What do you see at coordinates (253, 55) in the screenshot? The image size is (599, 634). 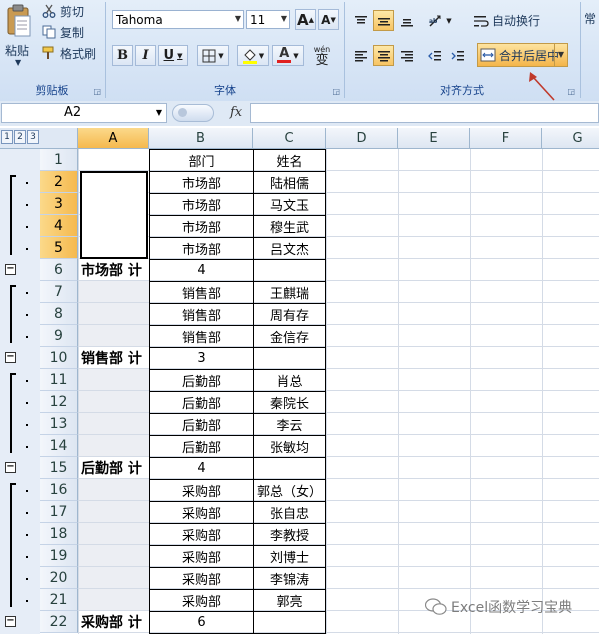 I see `fill-color-button: ▼` at bounding box center [253, 55].